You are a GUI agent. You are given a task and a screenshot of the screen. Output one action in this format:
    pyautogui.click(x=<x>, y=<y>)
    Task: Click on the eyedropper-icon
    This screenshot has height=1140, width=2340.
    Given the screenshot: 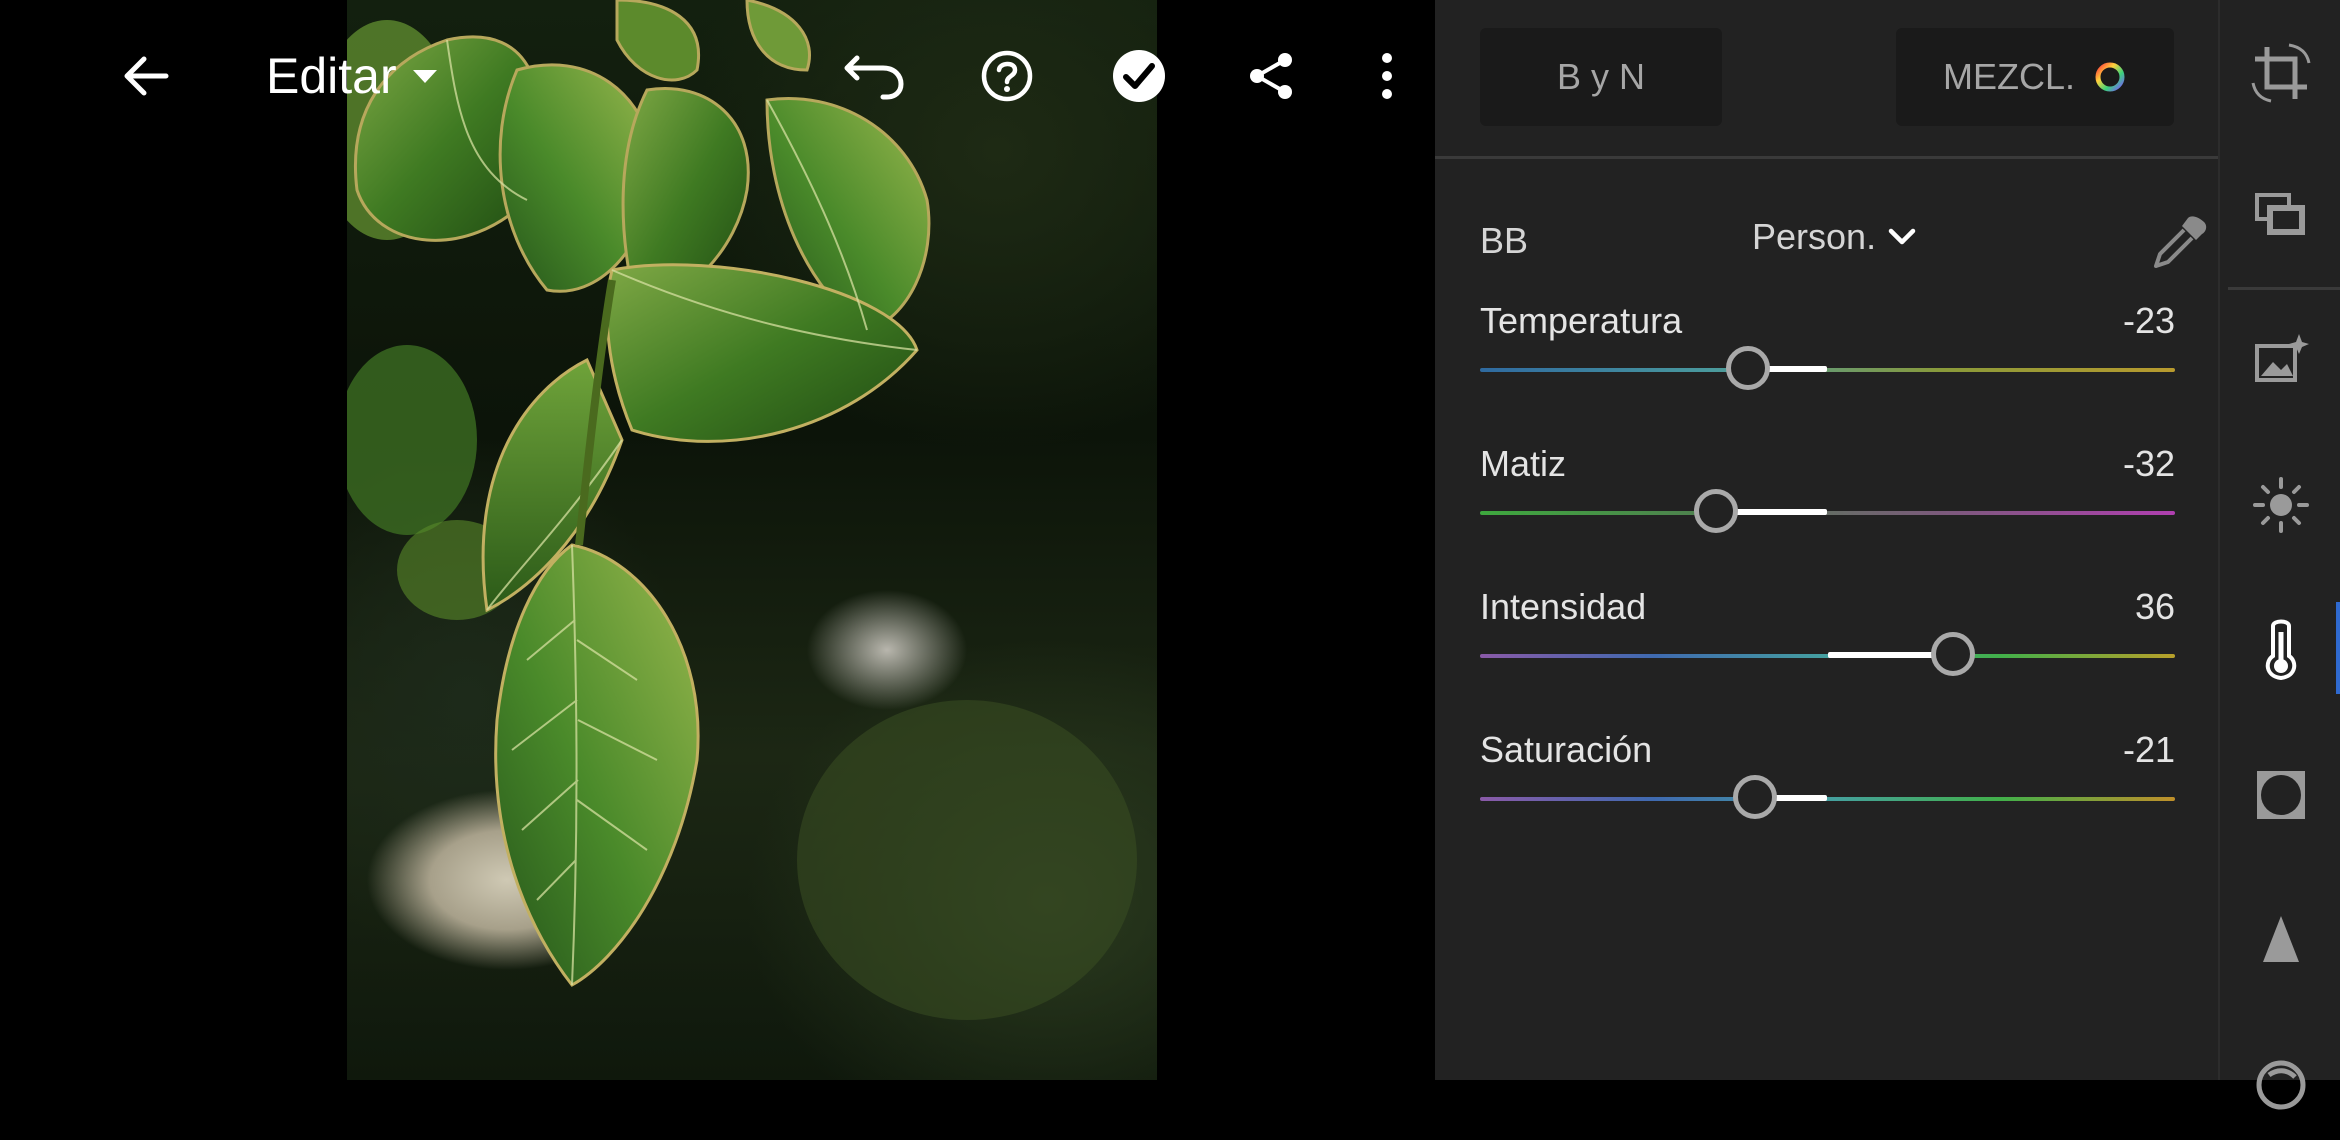 What is the action you would take?
    pyautogui.click(x=2180, y=242)
    